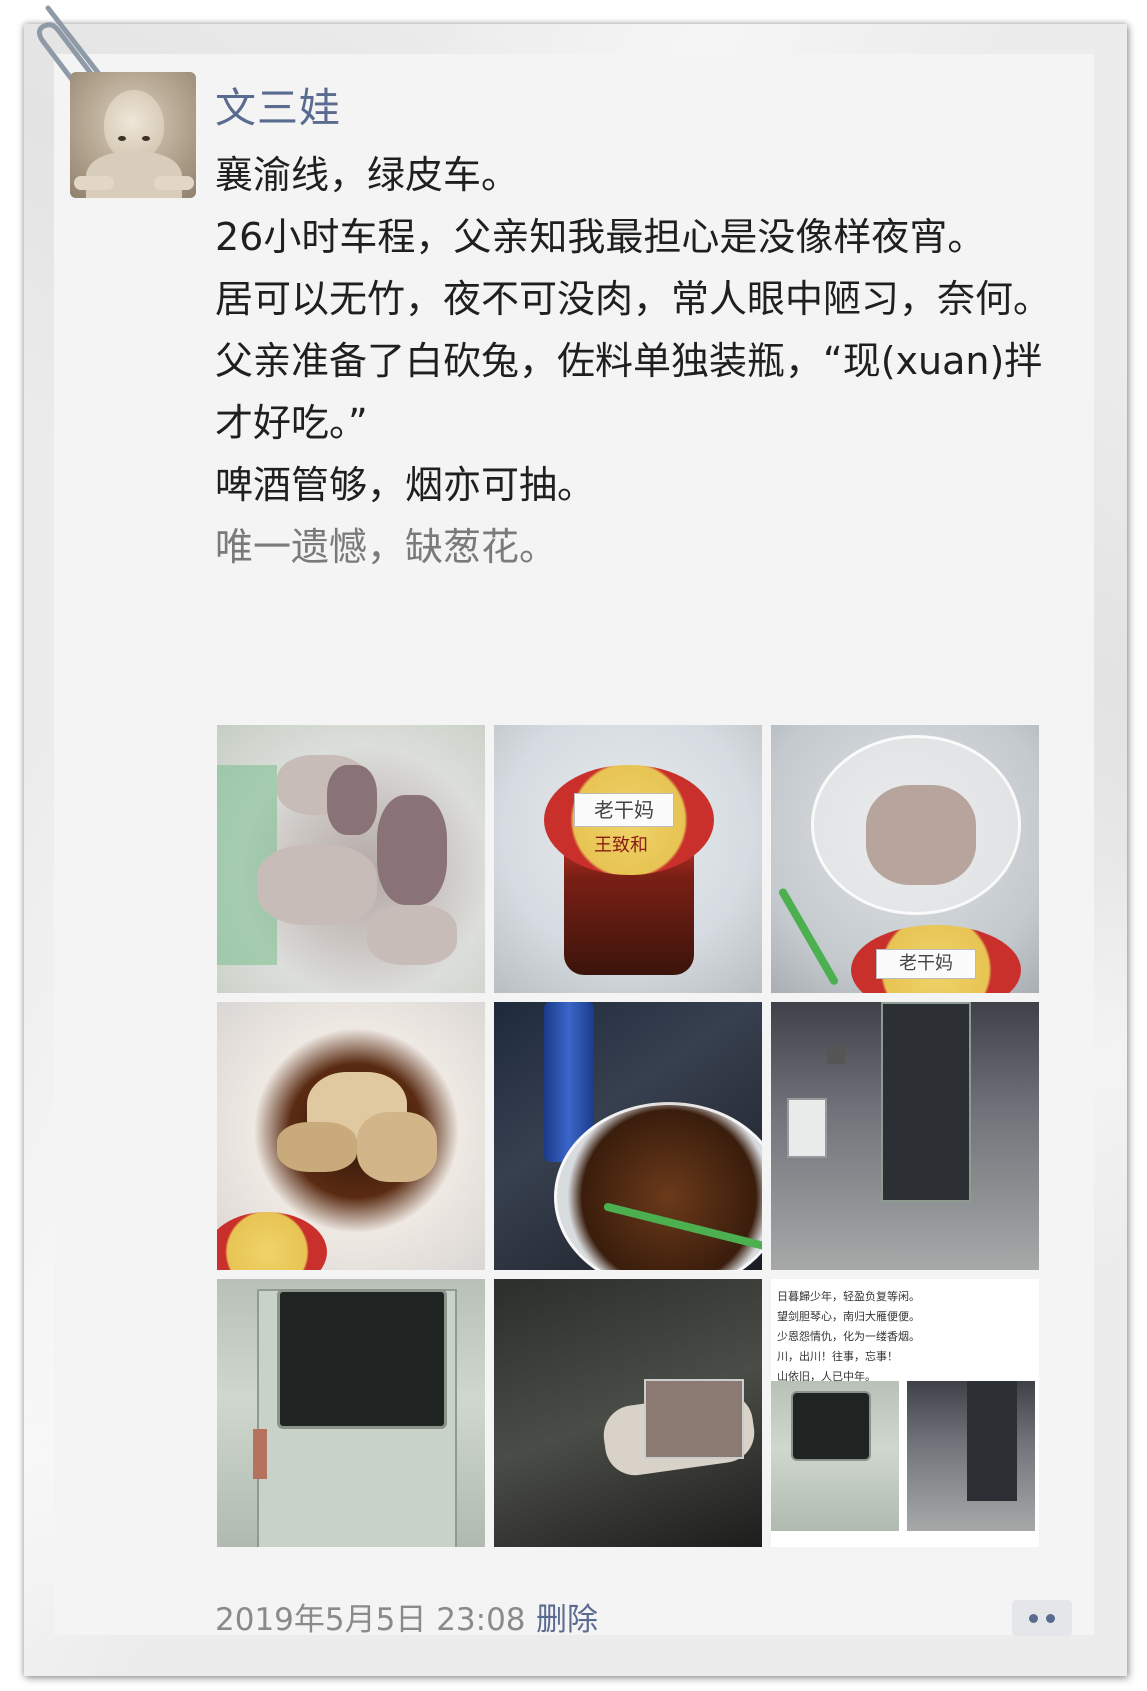  I want to click on jar-lid, so click(272, 1241).